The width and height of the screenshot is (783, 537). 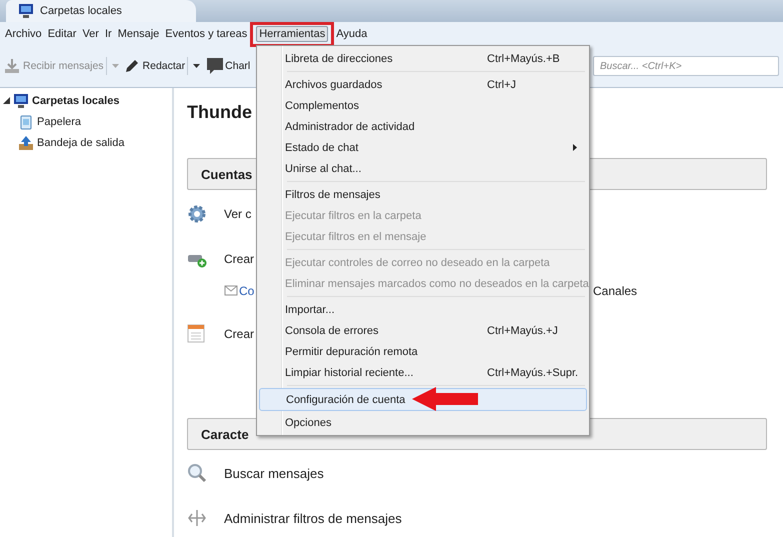 I want to click on menu-item: Ir, so click(x=108, y=33).